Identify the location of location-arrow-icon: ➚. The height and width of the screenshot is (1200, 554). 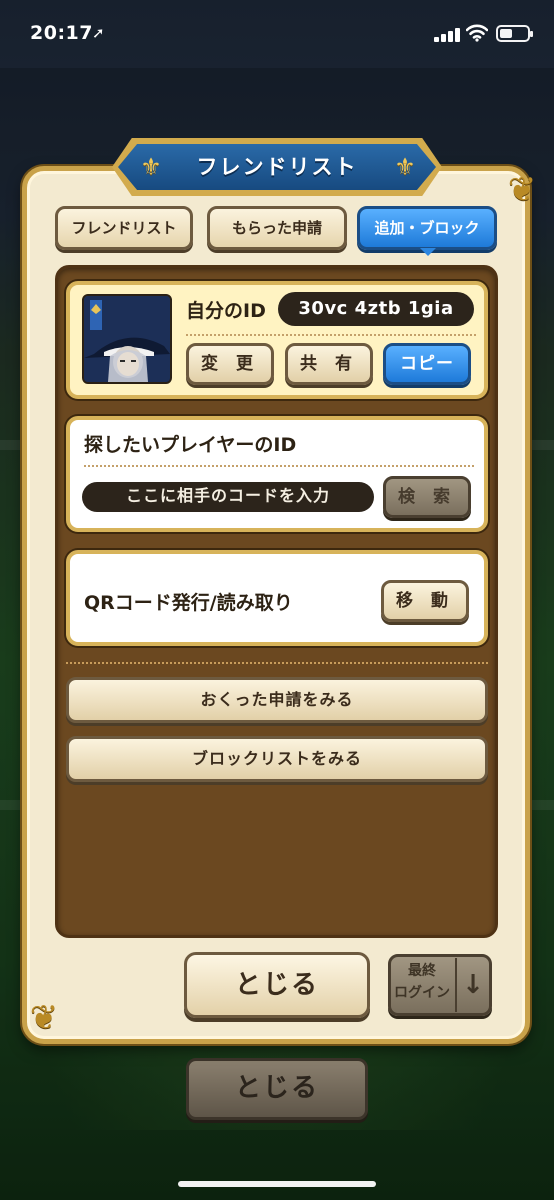
(98, 33).